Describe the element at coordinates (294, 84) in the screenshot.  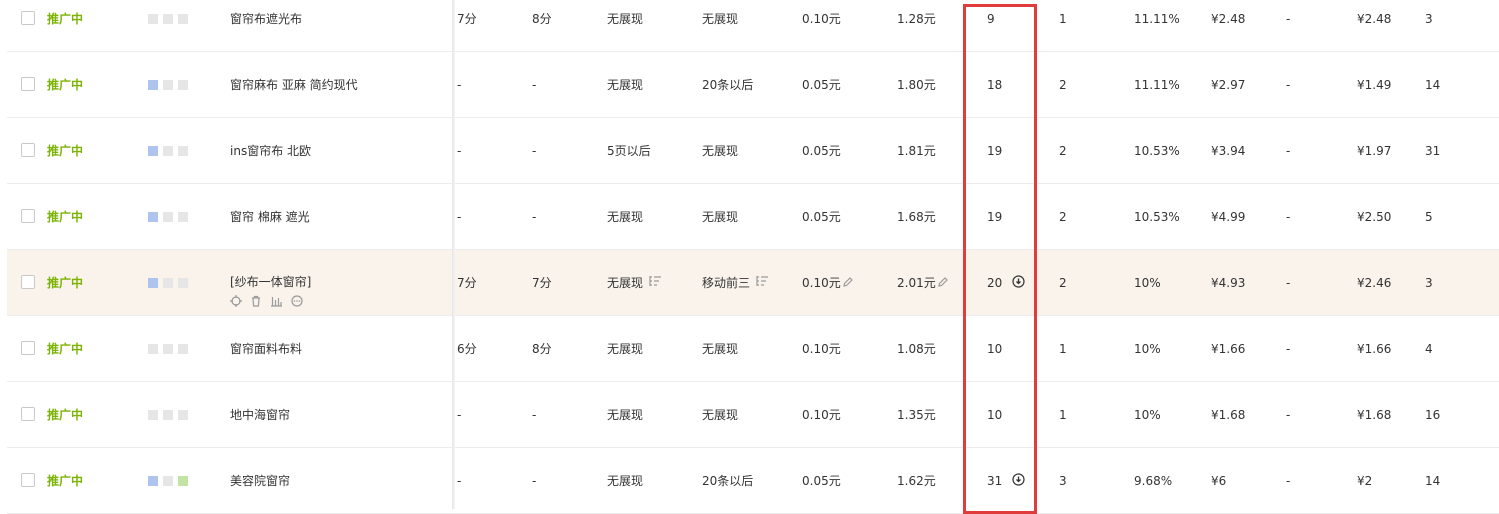
I see `keyword-text: 窗帘麻布 亚麻 简约现代` at that location.